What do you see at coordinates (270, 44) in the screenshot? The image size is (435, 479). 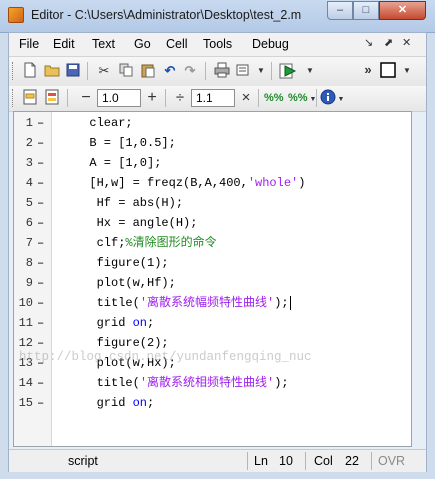 I see `menu-debug: Debug` at bounding box center [270, 44].